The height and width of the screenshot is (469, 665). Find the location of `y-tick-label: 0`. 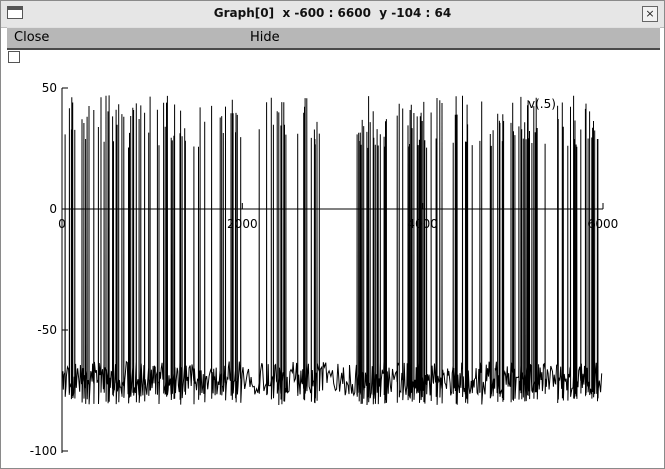

y-tick-label: 0 is located at coordinates (53, 209).